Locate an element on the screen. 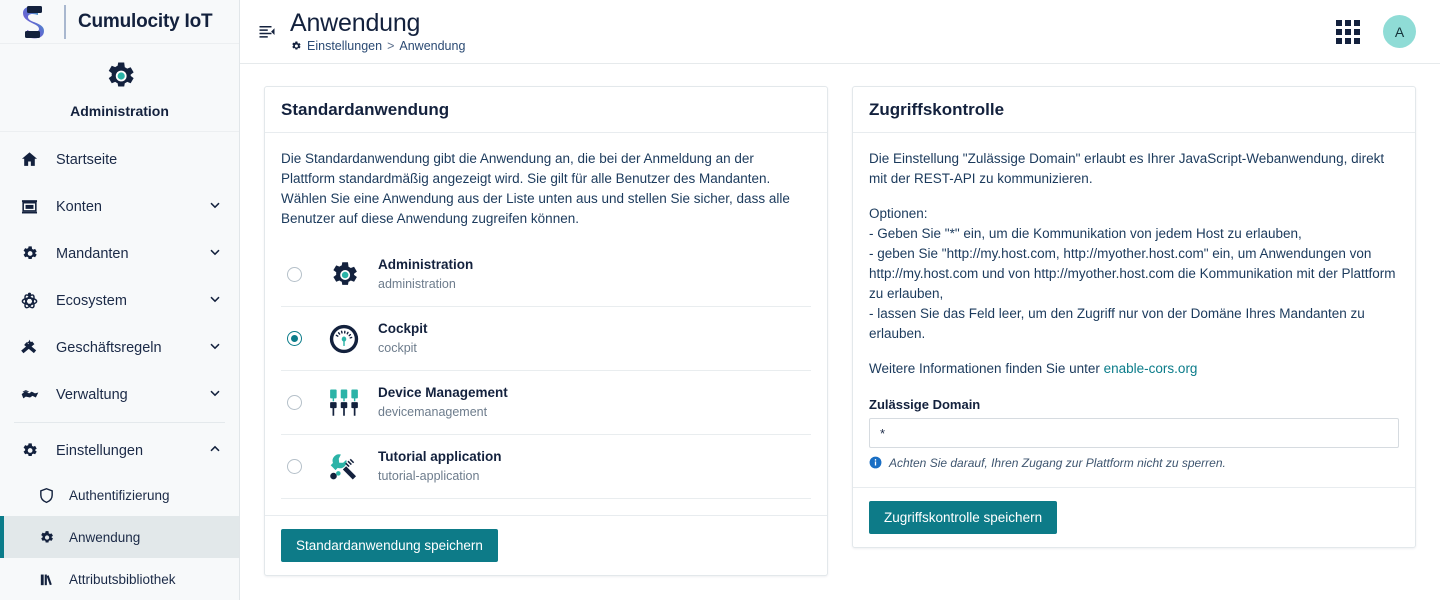  handshake-icon is located at coordinates (33, 395).